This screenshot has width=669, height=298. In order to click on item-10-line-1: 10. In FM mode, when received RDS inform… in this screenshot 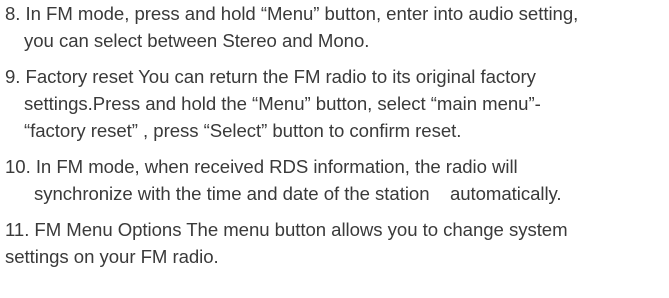, I will do `click(261, 166)`.